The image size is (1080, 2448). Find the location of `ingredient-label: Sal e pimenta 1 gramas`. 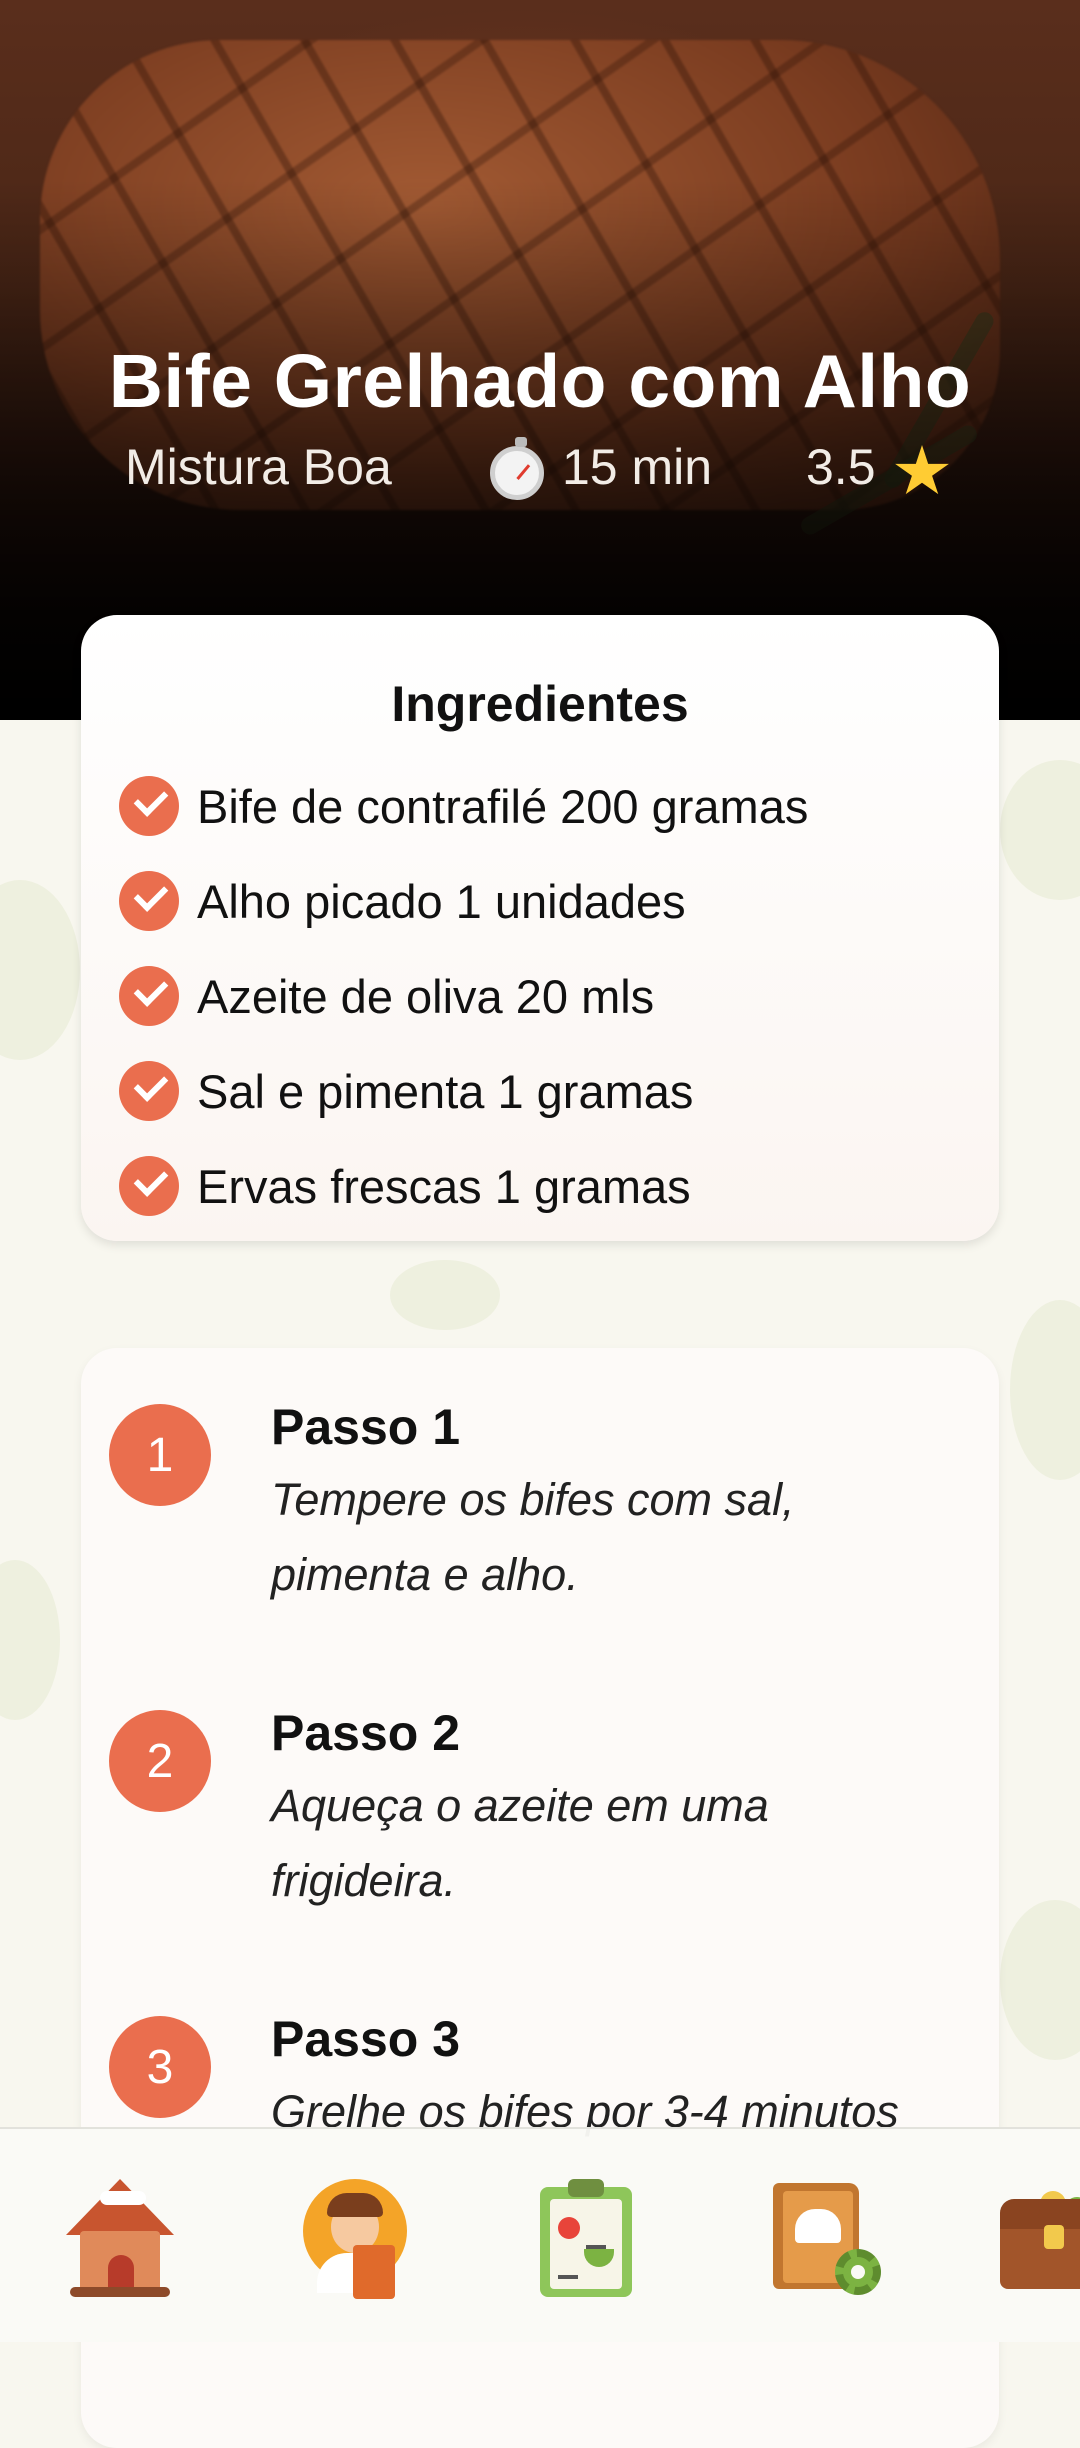

ingredient-label: Sal e pimenta 1 gramas is located at coordinates (445, 1091).